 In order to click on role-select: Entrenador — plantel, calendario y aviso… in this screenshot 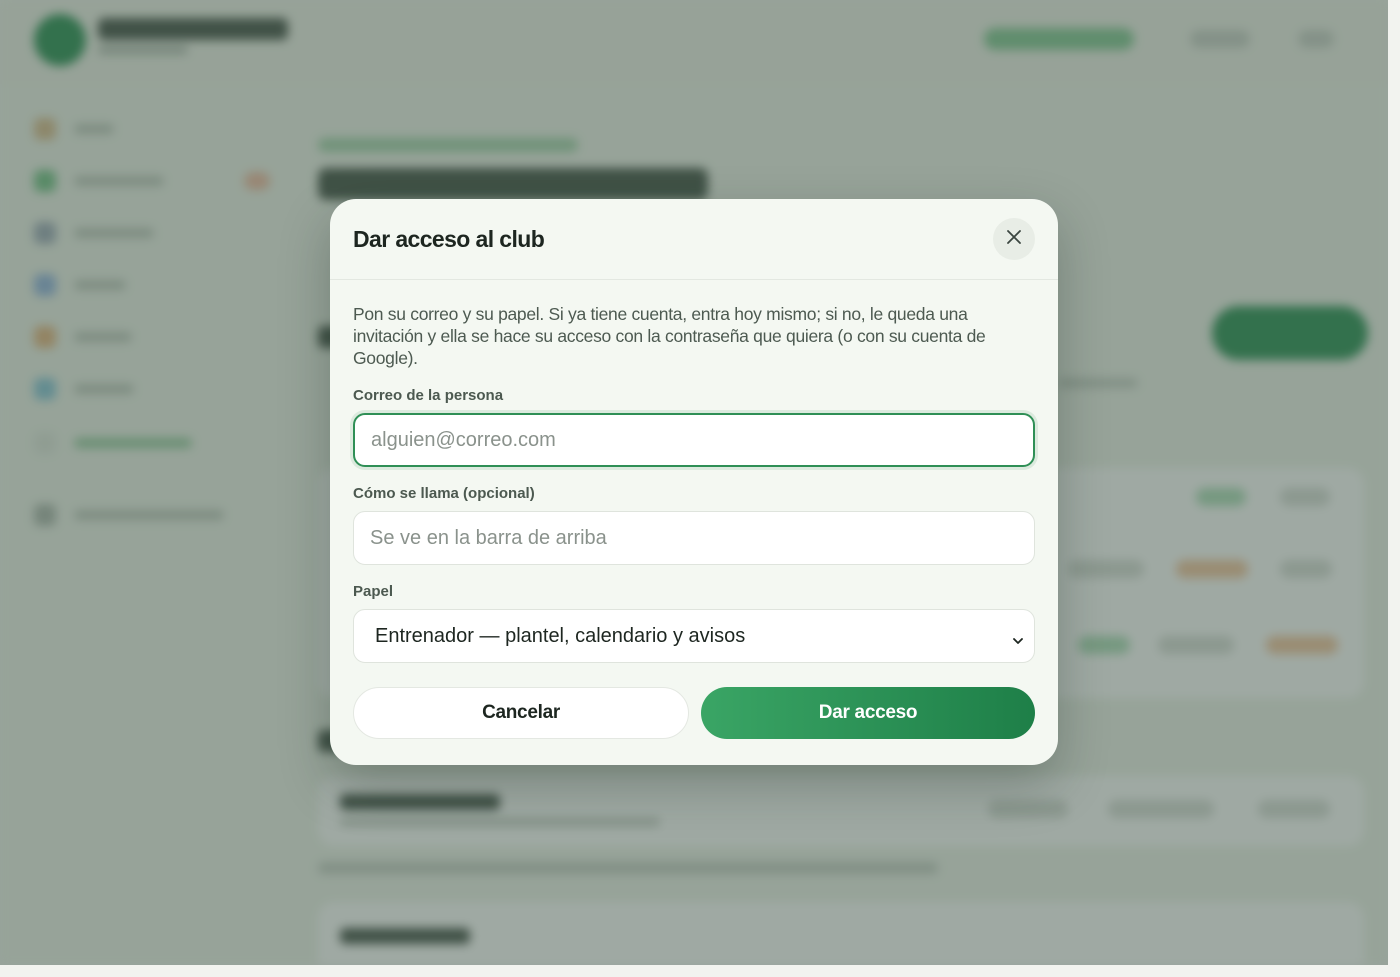, I will do `click(694, 636)`.